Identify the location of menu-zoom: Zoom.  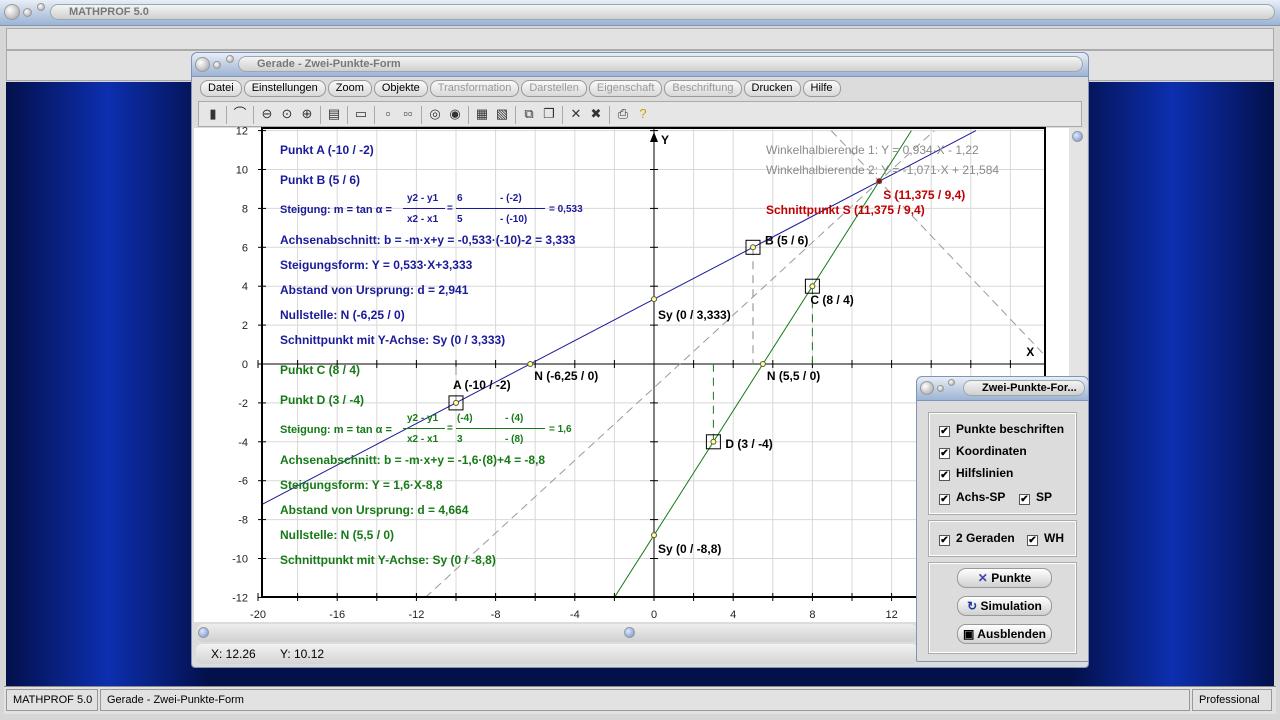
(349, 88).